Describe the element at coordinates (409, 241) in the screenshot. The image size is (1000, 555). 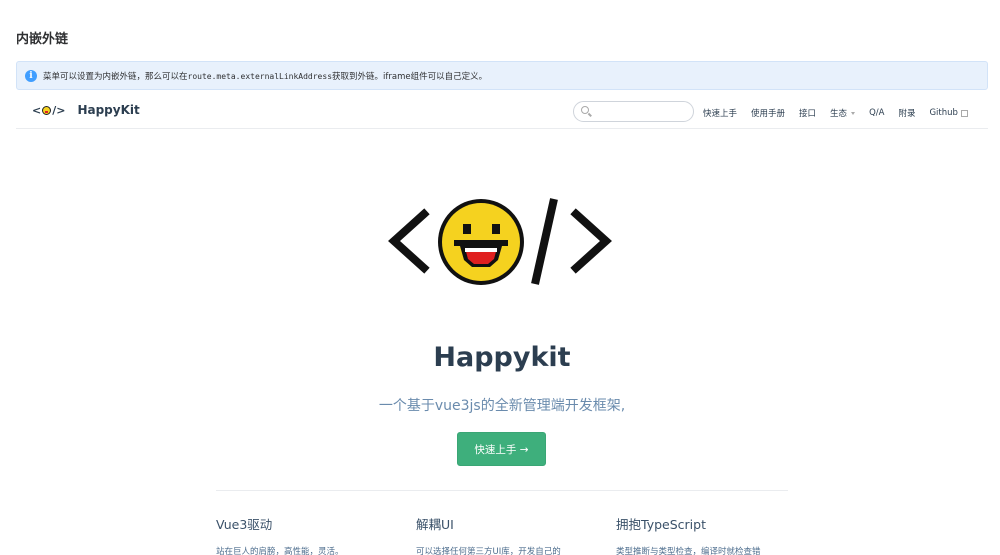
I see `left-angle-bracket` at that location.